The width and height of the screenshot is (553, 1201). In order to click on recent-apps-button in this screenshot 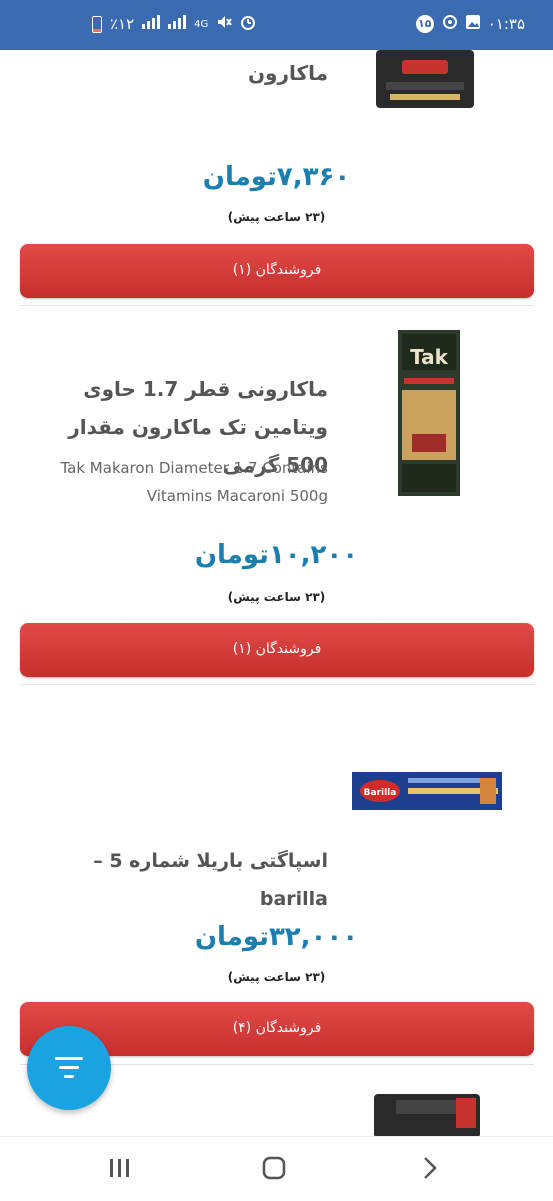, I will do `click(120, 1170)`.